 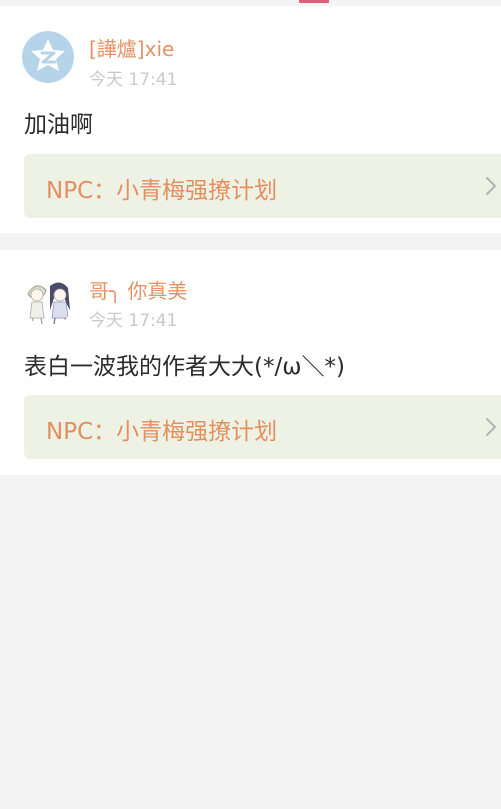 What do you see at coordinates (138, 289) in the screenshot?
I see `username: 哥╮ 你真美` at bounding box center [138, 289].